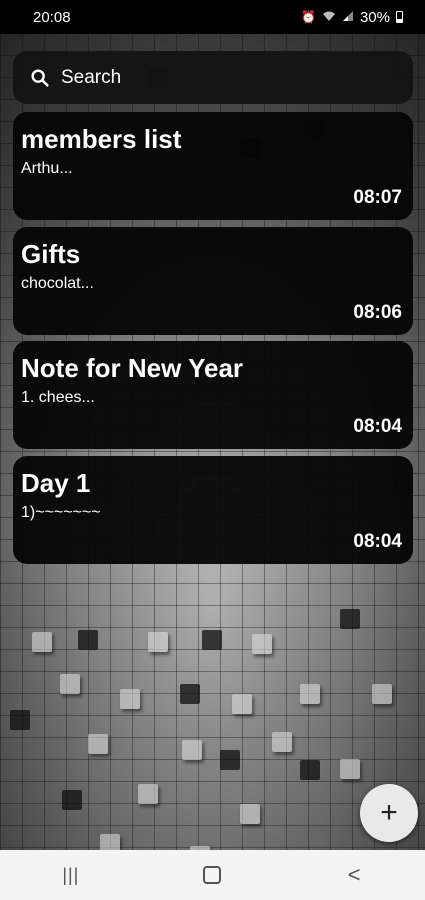  I want to click on status-icons: ⏰ 30%, so click(352, 17).